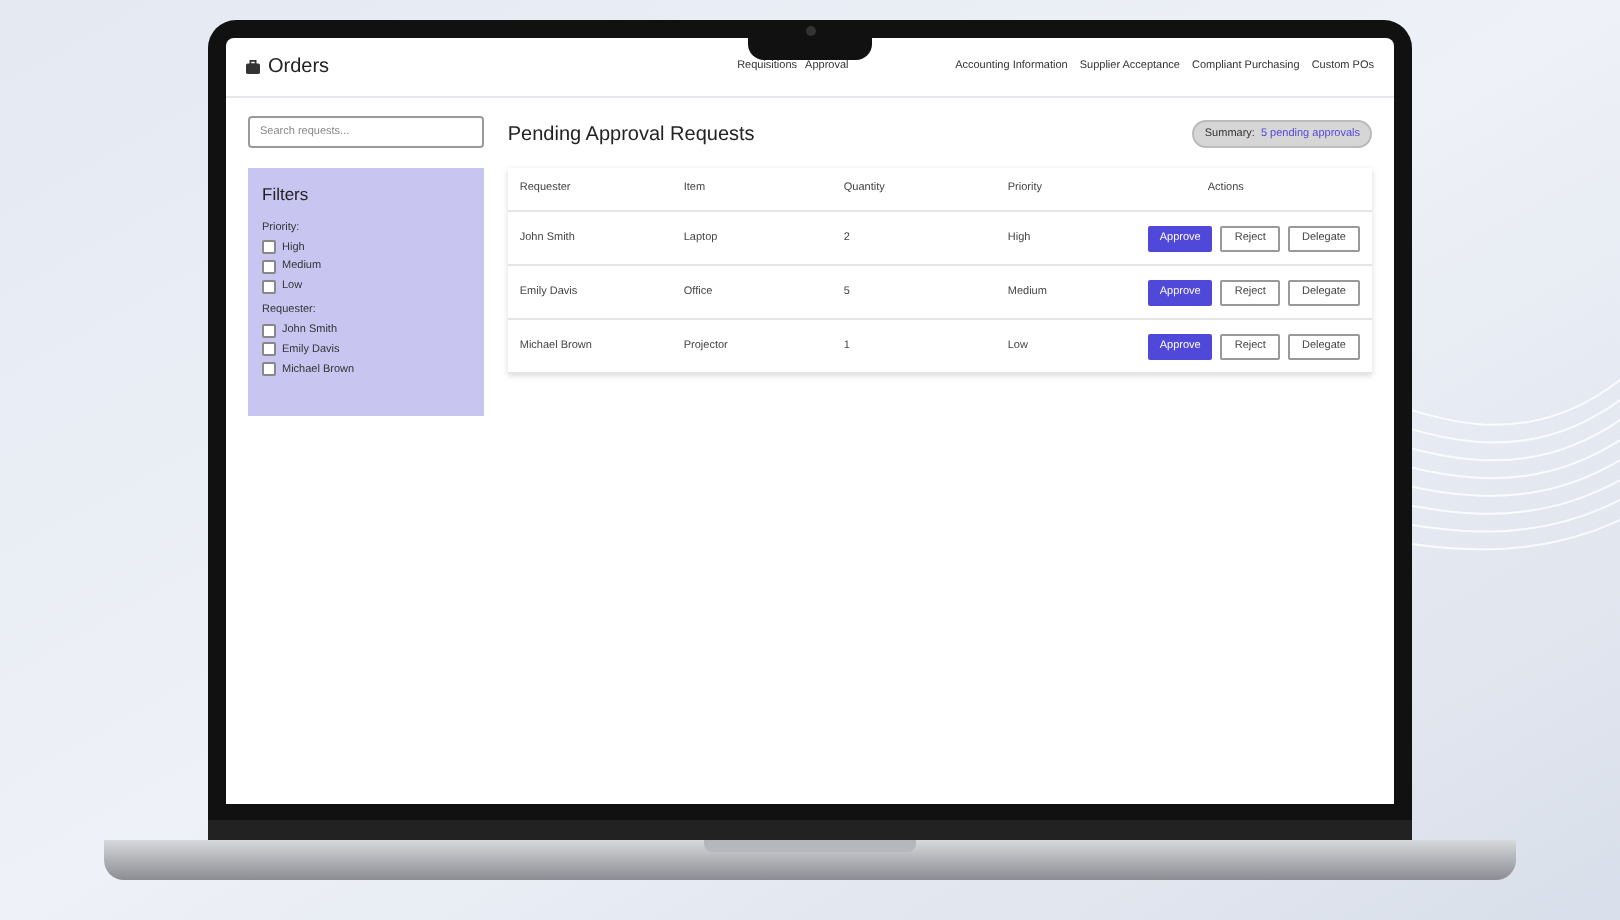 The image size is (1620, 920). I want to click on filters-title: Filters, so click(286, 195).